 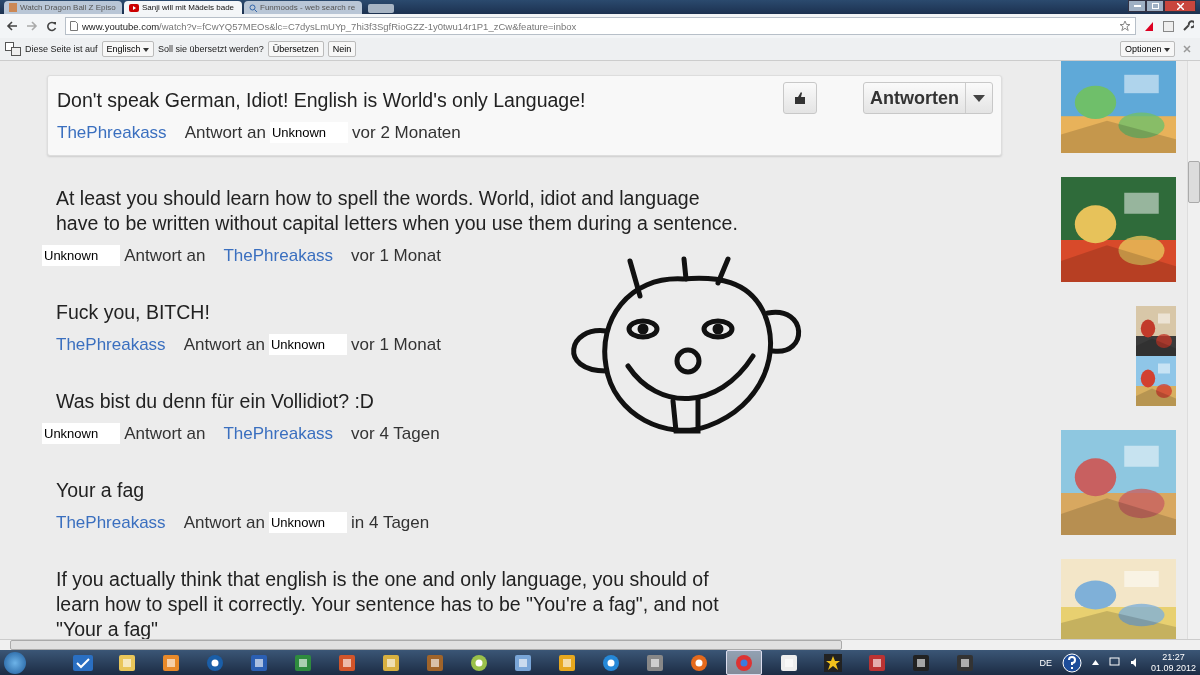 What do you see at coordinates (303, 7) in the screenshot?
I see `browser-tab: Funmoods - web search re` at bounding box center [303, 7].